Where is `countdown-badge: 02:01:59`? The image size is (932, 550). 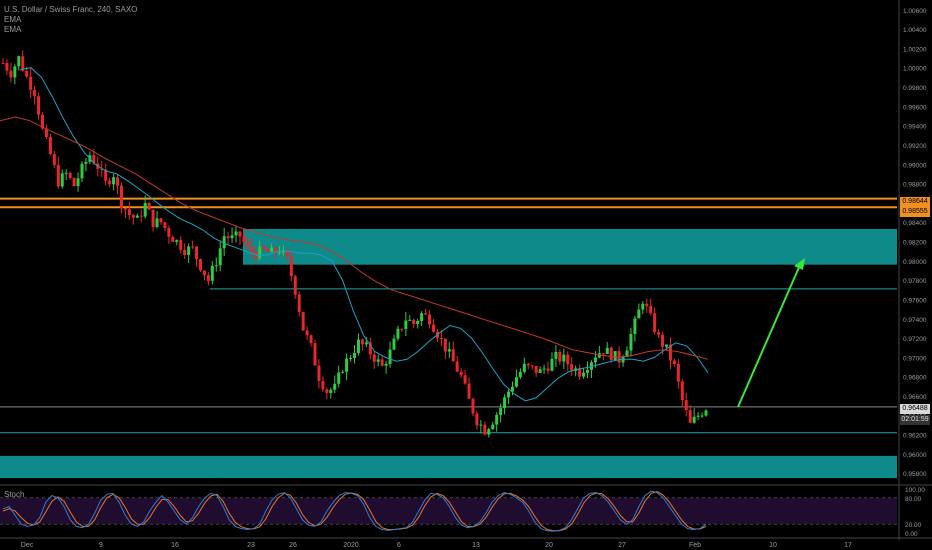
countdown-badge: 02:01:59 is located at coordinates (915, 420).